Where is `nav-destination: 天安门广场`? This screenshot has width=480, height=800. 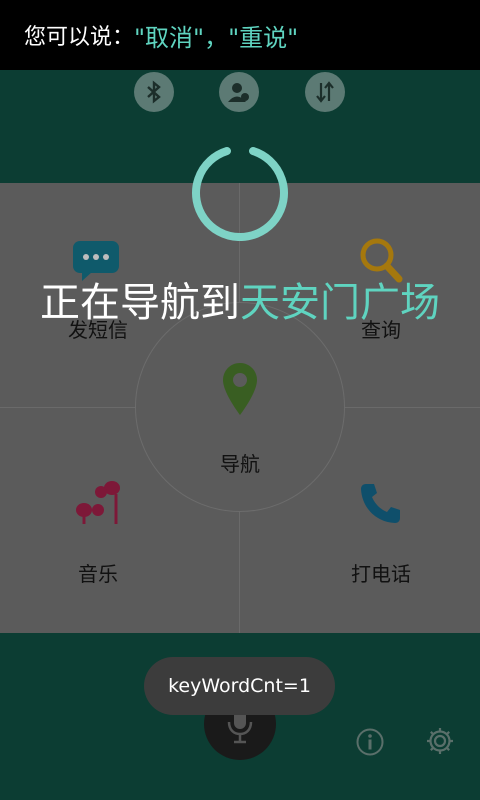 nav-destination: 天安门广场 is located at coordinates (340, 303).